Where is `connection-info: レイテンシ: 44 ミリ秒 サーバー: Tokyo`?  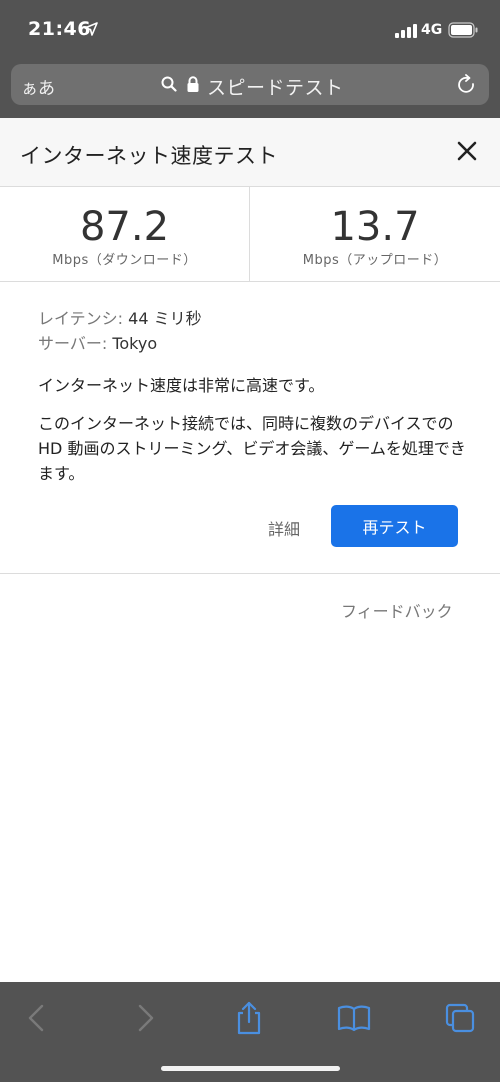
connection-info: レイテンシ: 44 ミリ秒 サーバー: Tokyo is located at coordinates (253, 331).